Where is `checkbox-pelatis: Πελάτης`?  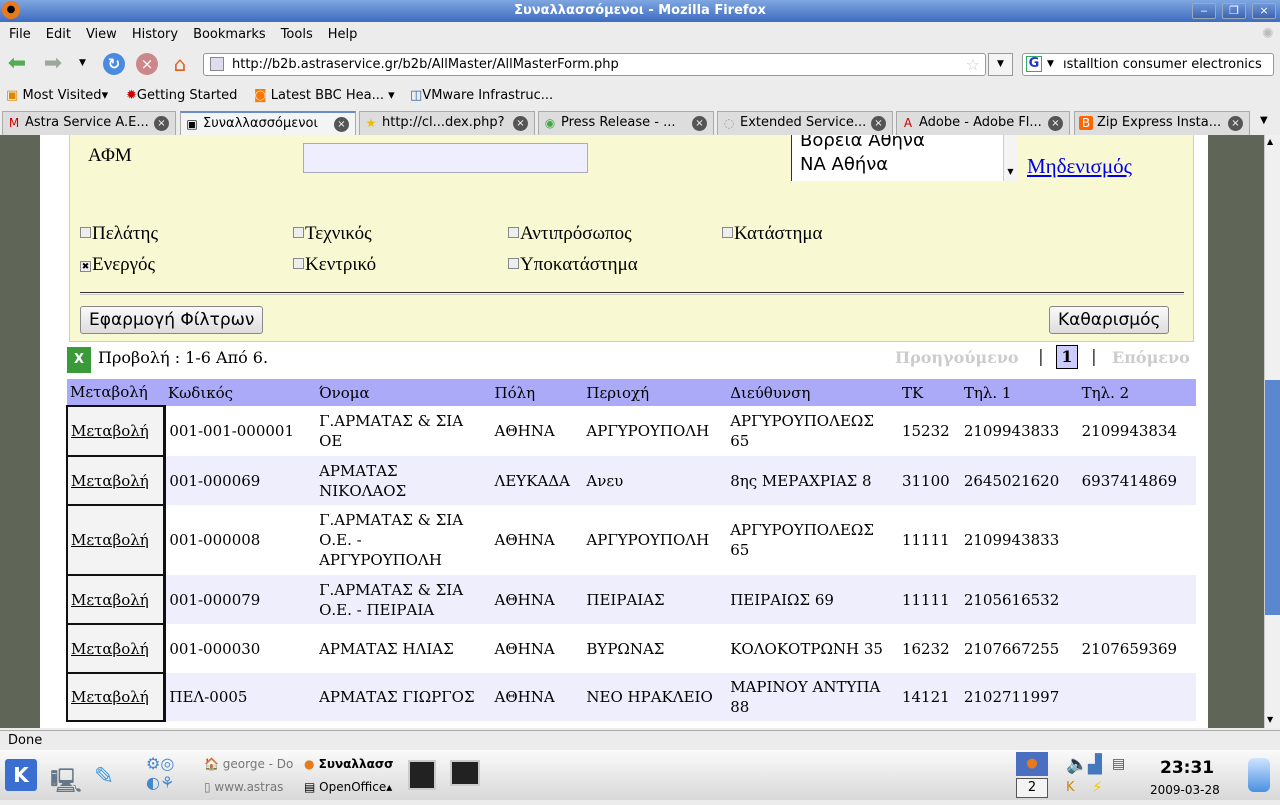 checkbox-pelatis: Πελάτης is located at coordinates (119, 234).